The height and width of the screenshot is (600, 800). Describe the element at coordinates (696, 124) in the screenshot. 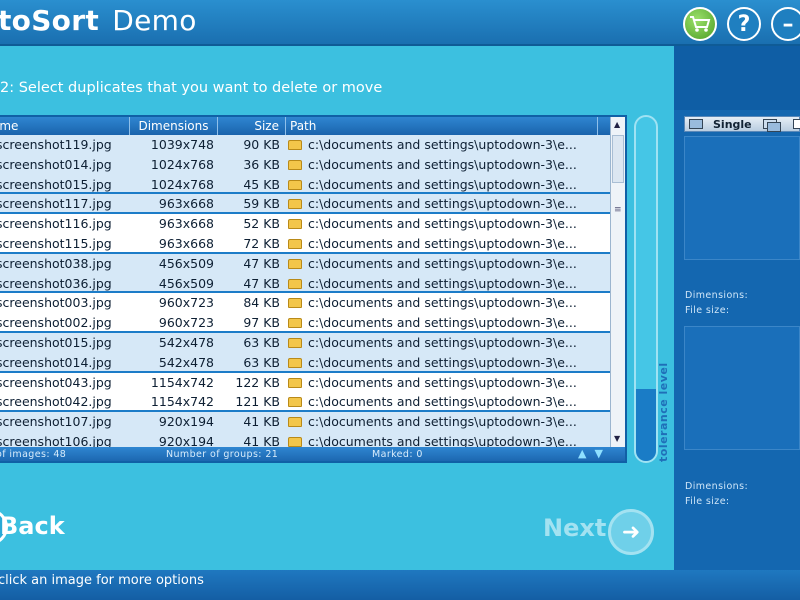

I see `single-view-icon` at that location.